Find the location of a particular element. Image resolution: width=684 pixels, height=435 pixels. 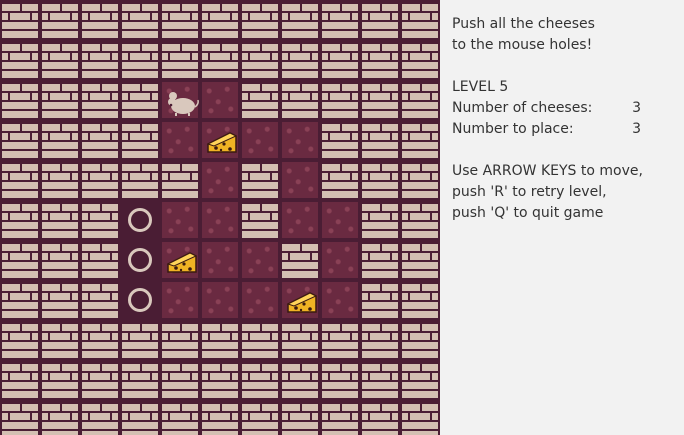

cheese-count-row: Number of cheeses: 3 is located at coordinates (562, 108).